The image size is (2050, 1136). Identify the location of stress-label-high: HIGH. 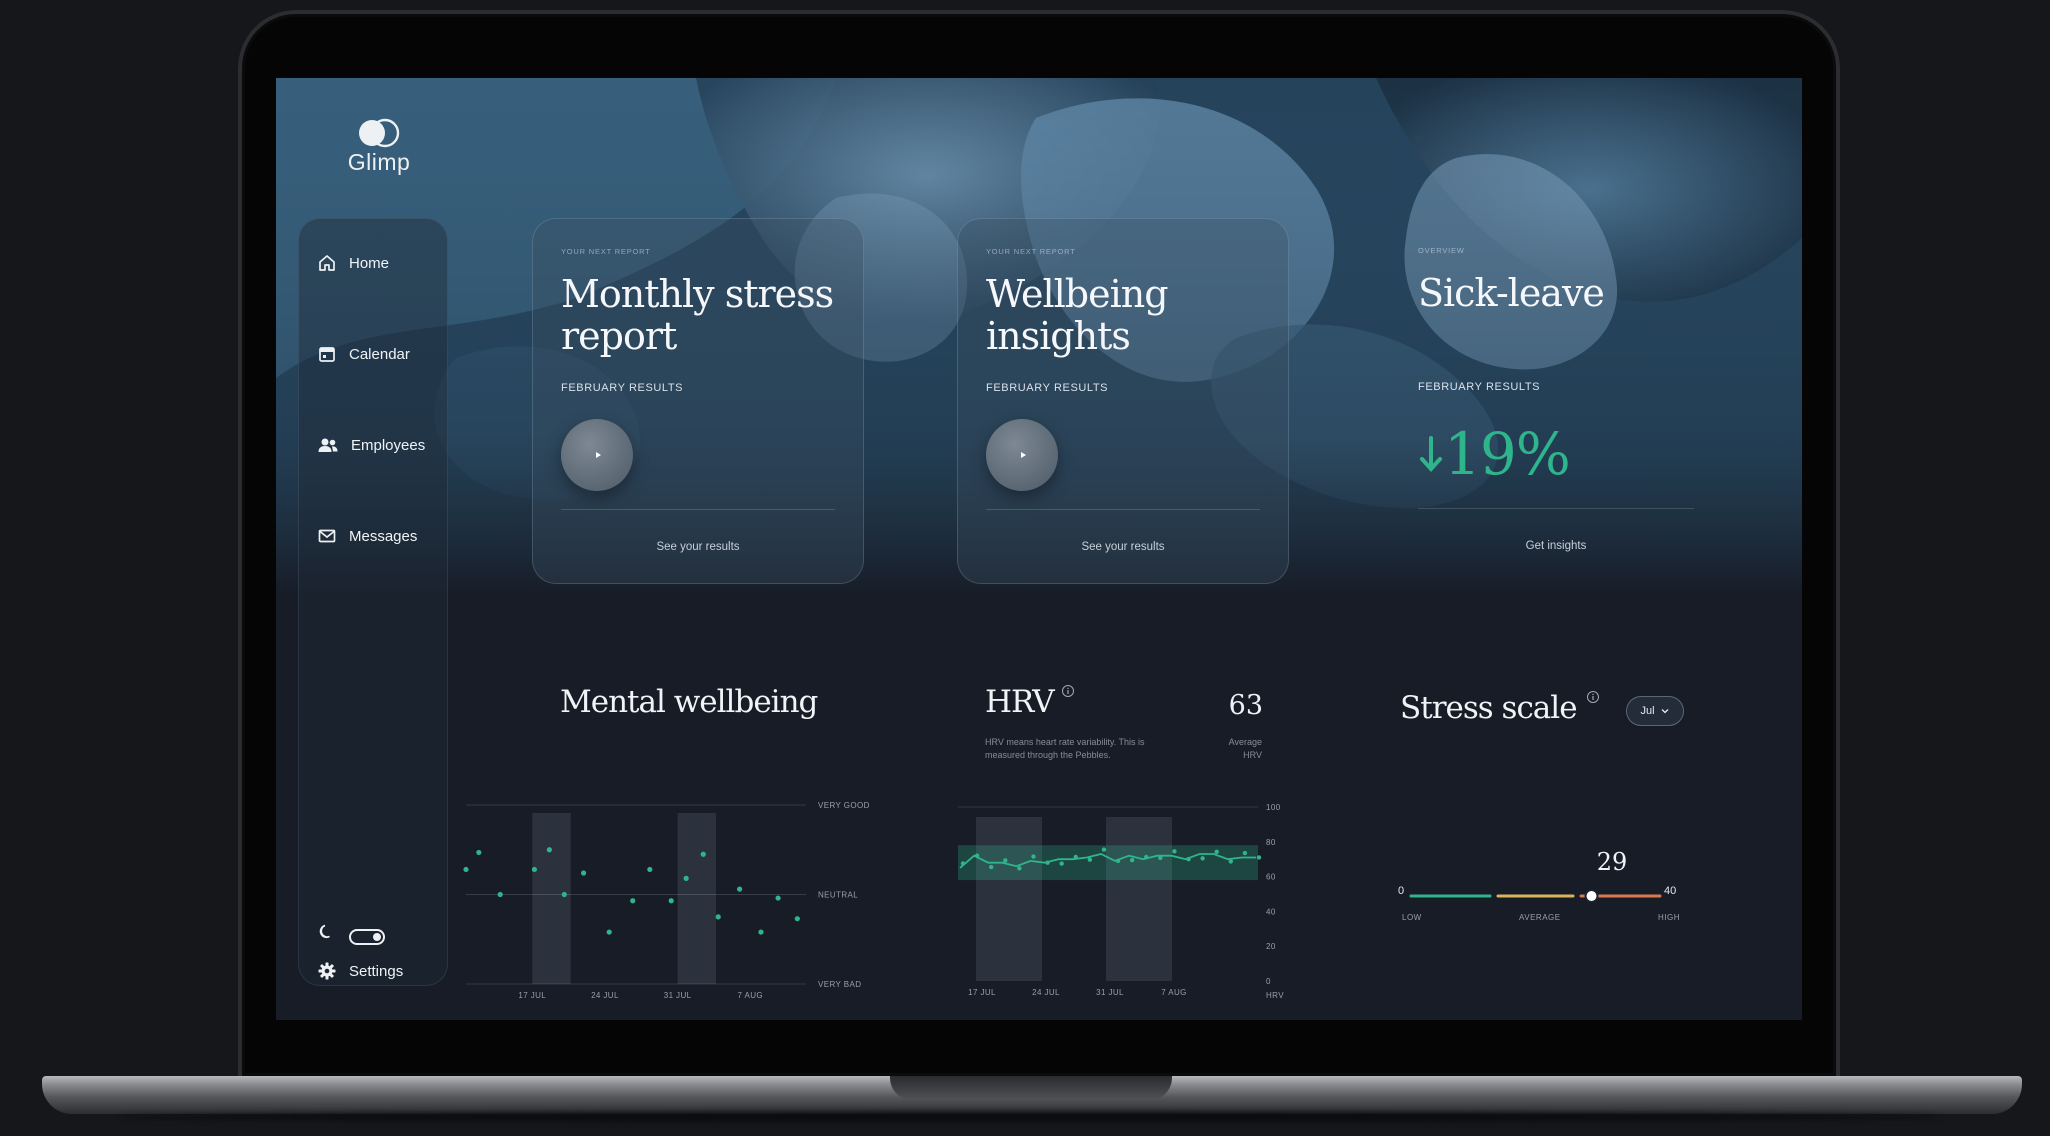
(1669, 917).